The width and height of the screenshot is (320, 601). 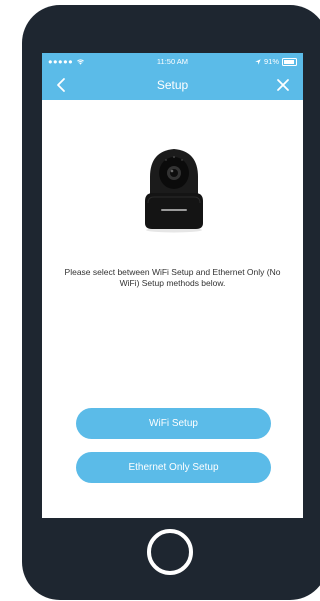 I want to click on close-icon, so click(x=283, y=85).